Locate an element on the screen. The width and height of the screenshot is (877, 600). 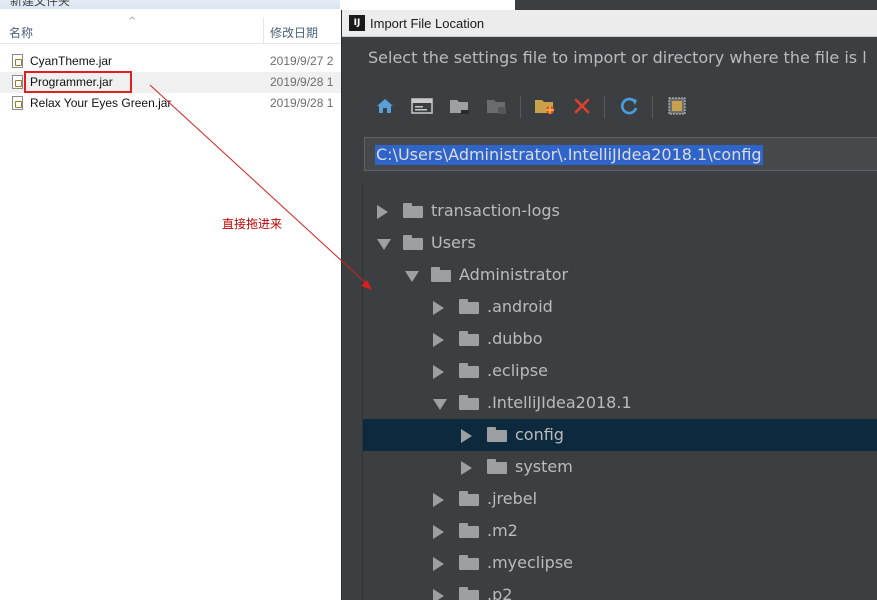
tree-node-label: .android is located at coordinates (520, 306).